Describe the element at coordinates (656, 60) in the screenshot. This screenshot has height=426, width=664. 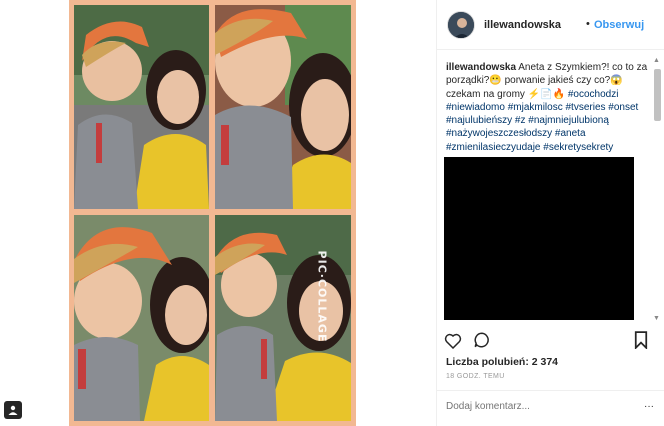
I see `scroll-up-arrow-icon: ▲` at that location.